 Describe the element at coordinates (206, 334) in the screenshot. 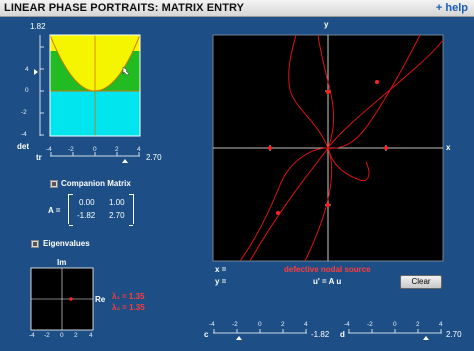

I see `c-slider-label: c` at that location.